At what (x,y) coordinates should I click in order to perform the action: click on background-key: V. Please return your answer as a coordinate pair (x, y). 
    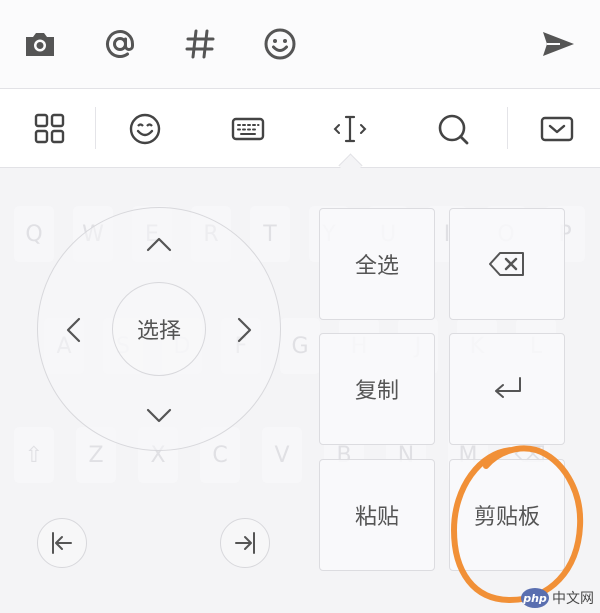
    Looking at the image, I should click on (282, 455).